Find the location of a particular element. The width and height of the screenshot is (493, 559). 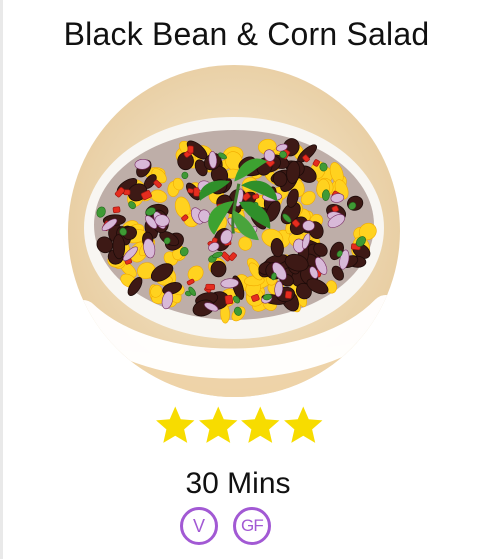

diet-badges: V GF is located at coordinates (225, 528).